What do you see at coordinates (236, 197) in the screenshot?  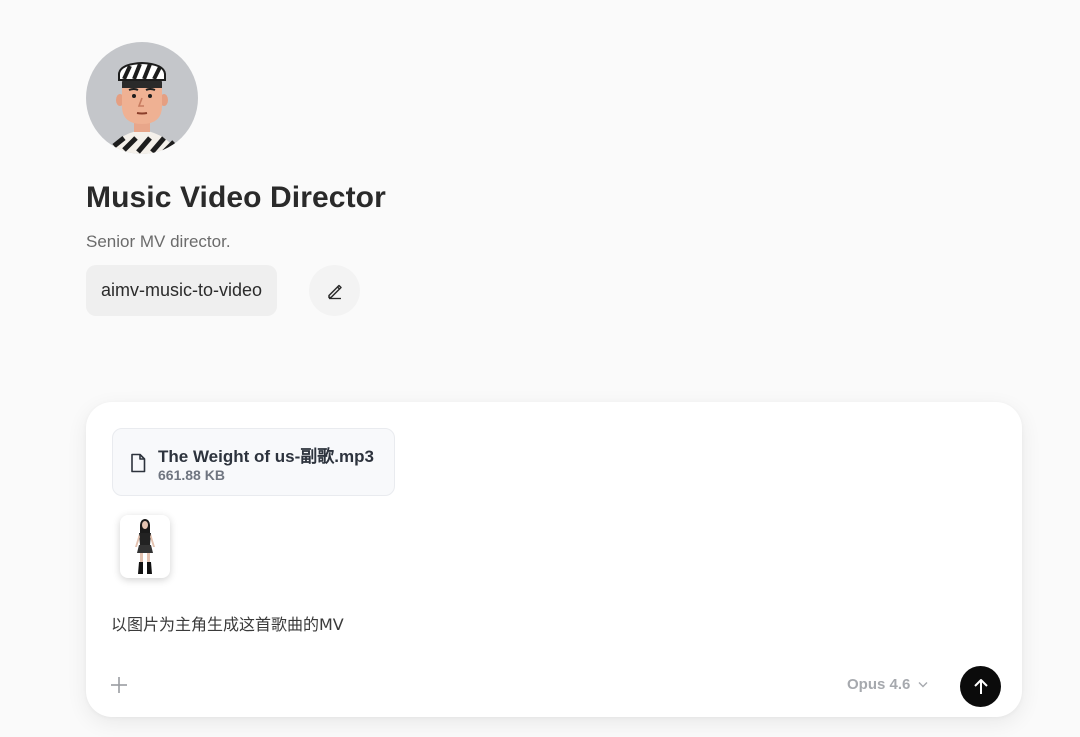 I see `agent-name: Music Video Director` at bounding box center [236, 197].